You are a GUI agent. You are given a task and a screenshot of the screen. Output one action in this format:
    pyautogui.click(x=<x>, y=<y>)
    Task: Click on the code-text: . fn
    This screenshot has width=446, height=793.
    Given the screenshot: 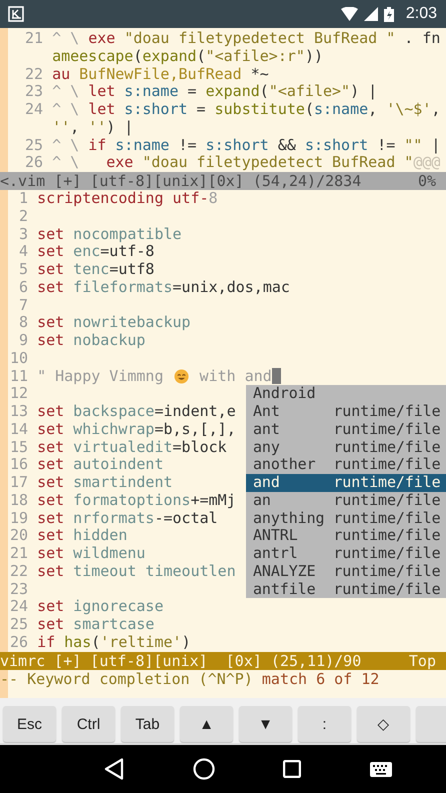 What is the action you would take?
    pyautogui.click(x=421, y=39)
    